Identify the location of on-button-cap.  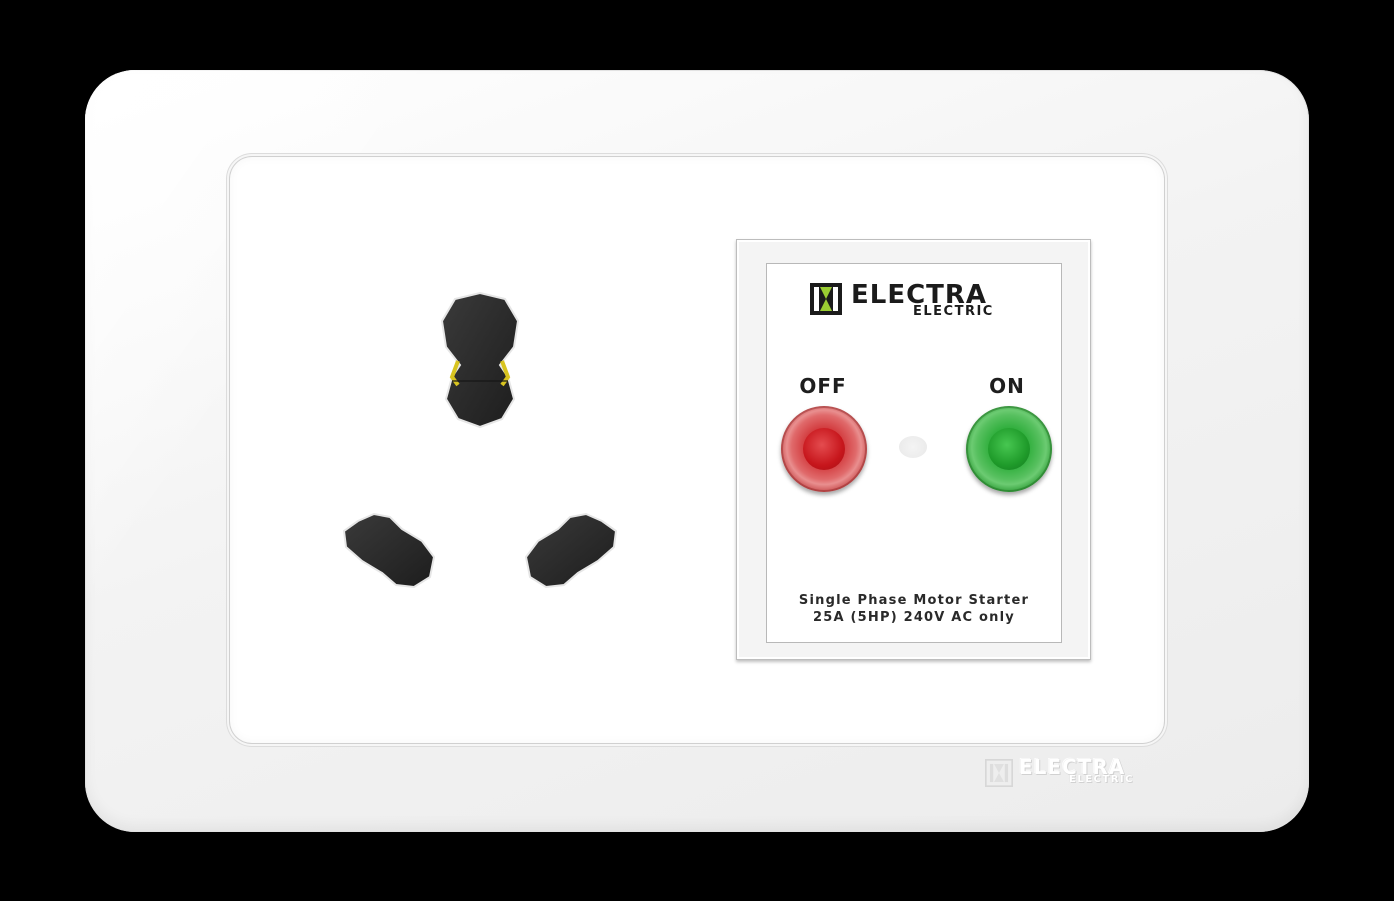
(1009, 449).